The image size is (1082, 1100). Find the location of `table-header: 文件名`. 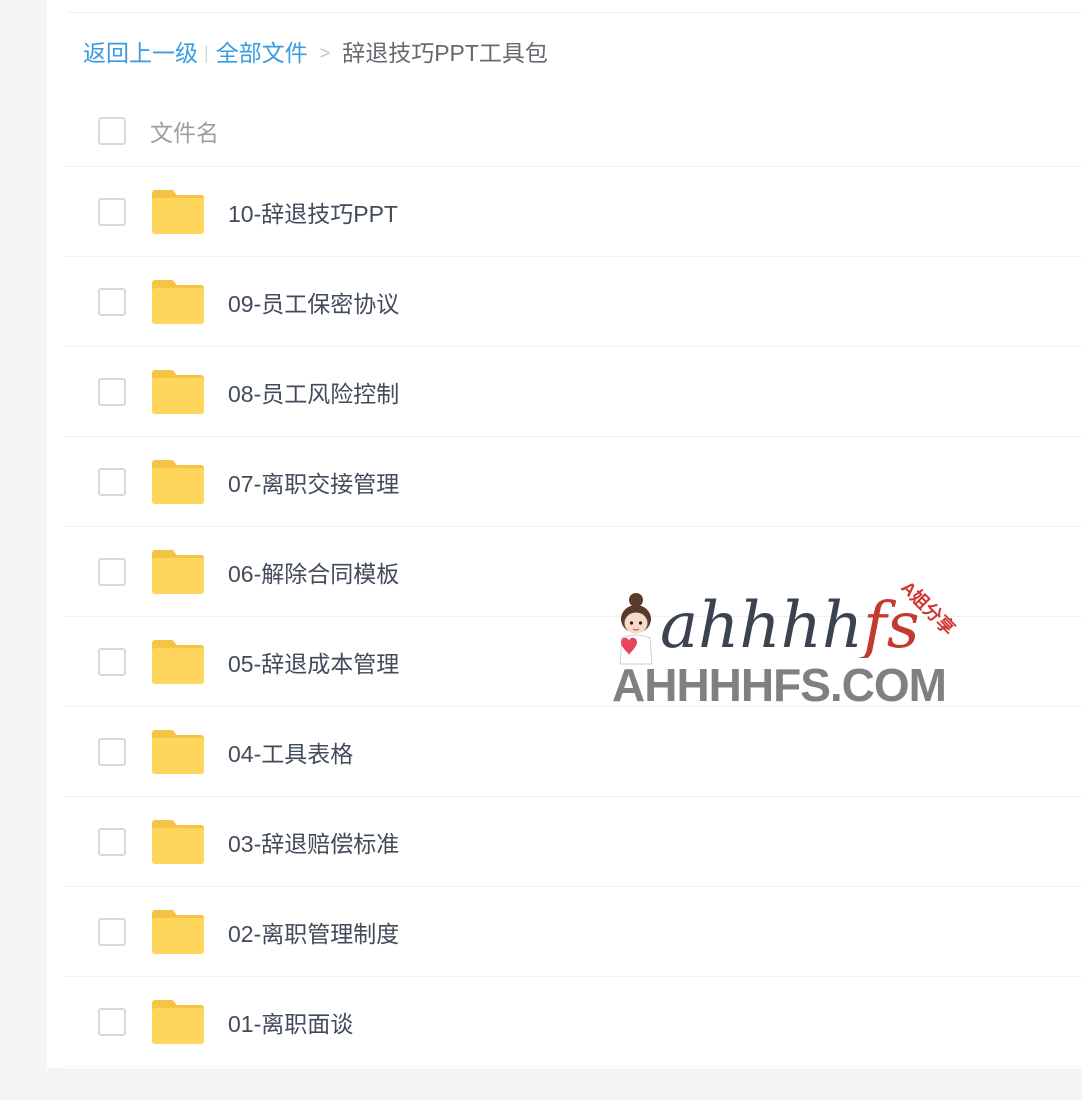

table-header: 文件名 is located at coordinates (573, 131).